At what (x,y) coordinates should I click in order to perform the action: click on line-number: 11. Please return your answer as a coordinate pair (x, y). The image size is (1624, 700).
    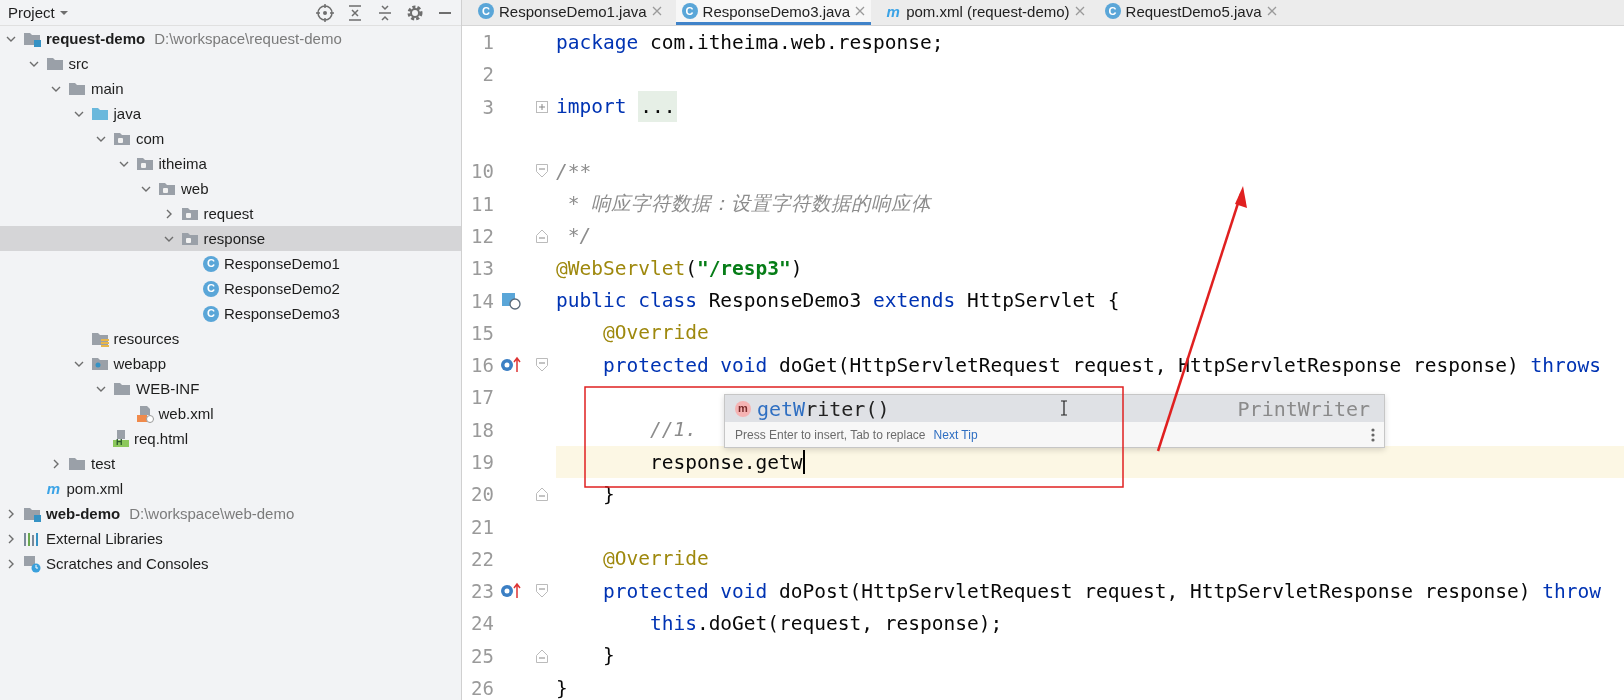
    Looking at the image, I should click on (482, 203).